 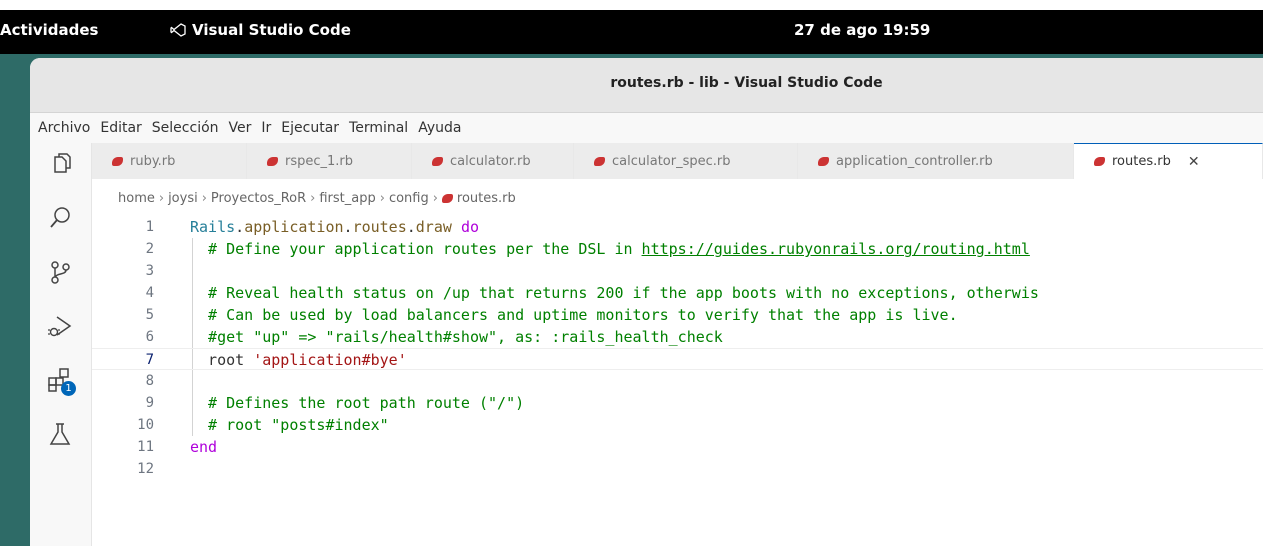 What do you see at coordinates (149, 360) in the screenshot?
I see `line-number: 7` at bounding box center [149, 360].